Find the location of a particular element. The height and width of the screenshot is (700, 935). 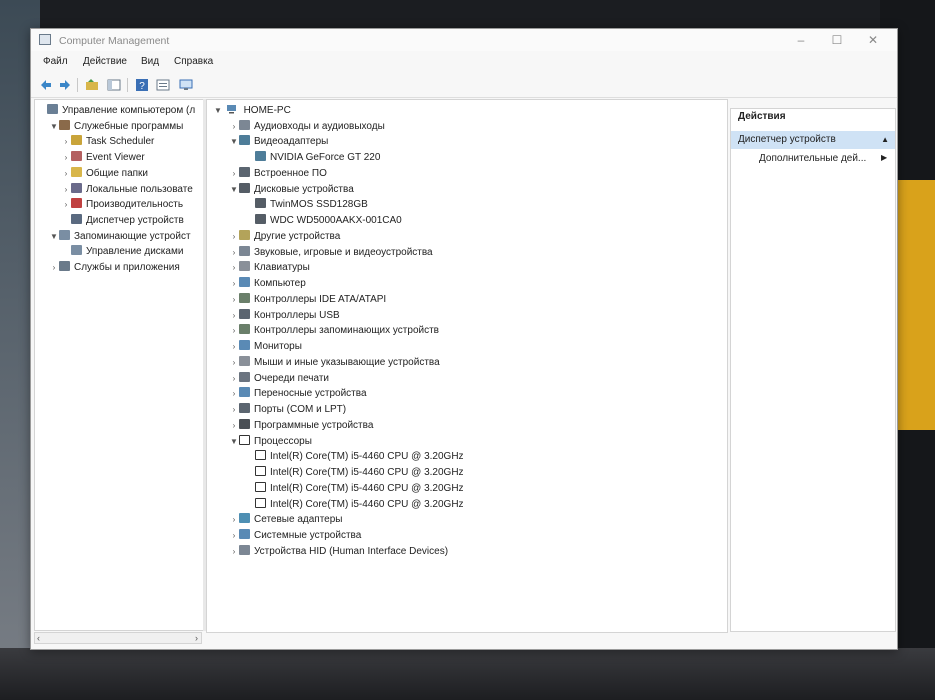

device-item: TwinMOS SSD128GB is located at coordinates (306, 204).